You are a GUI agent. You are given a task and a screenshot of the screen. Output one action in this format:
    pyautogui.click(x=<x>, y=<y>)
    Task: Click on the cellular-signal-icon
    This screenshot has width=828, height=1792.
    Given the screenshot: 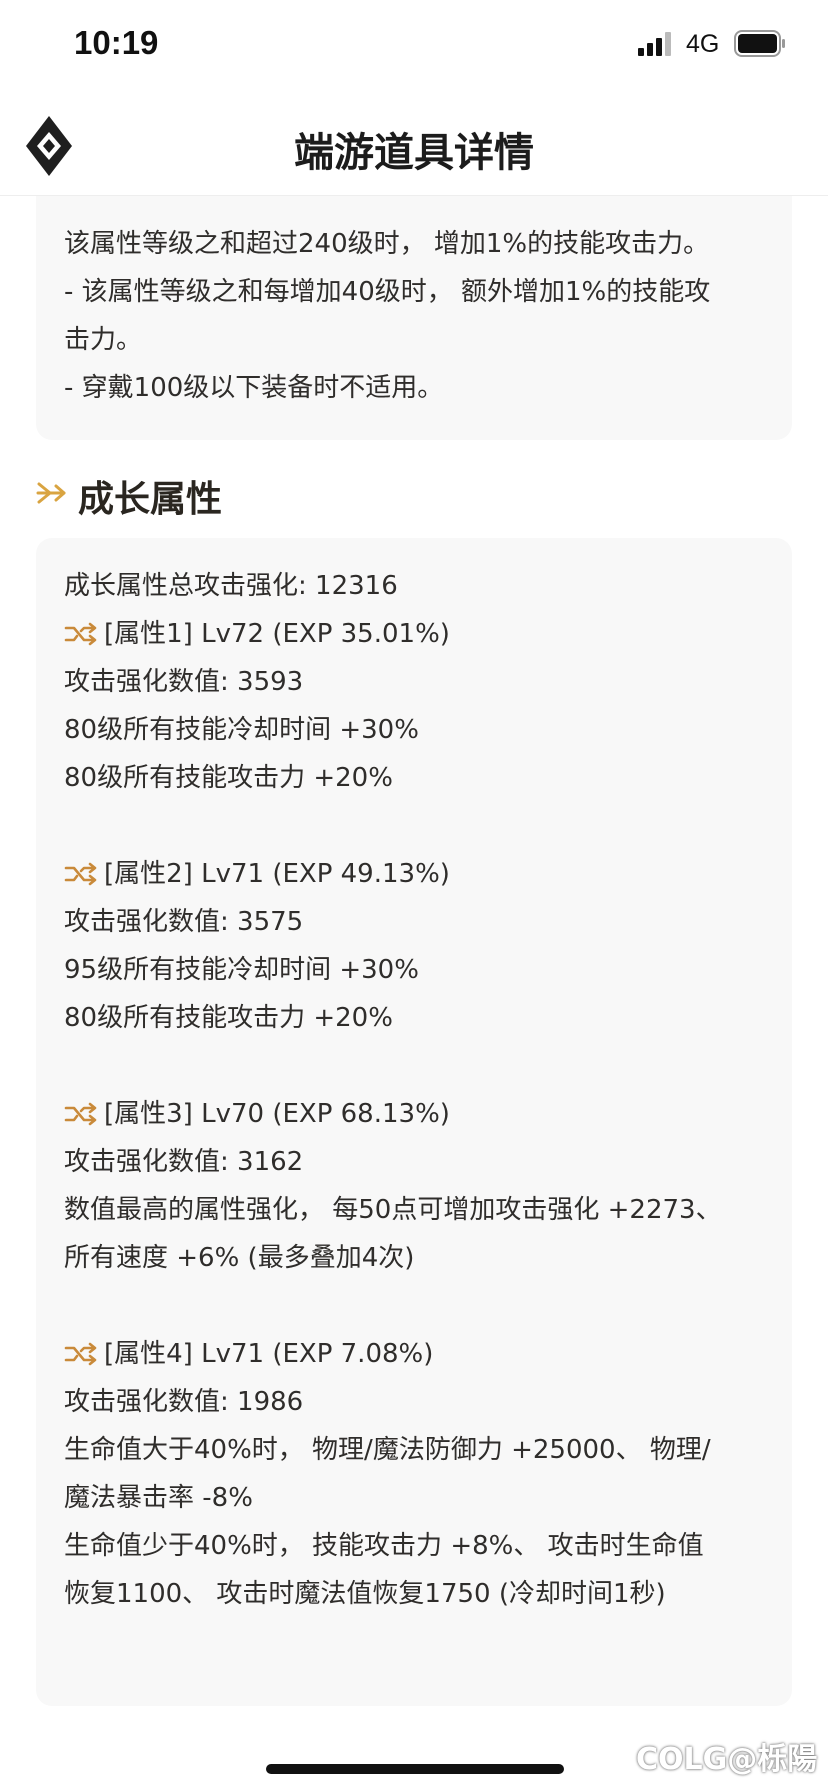 What is the action you would take?
    pyautogui.click(x=654, y=44)
    